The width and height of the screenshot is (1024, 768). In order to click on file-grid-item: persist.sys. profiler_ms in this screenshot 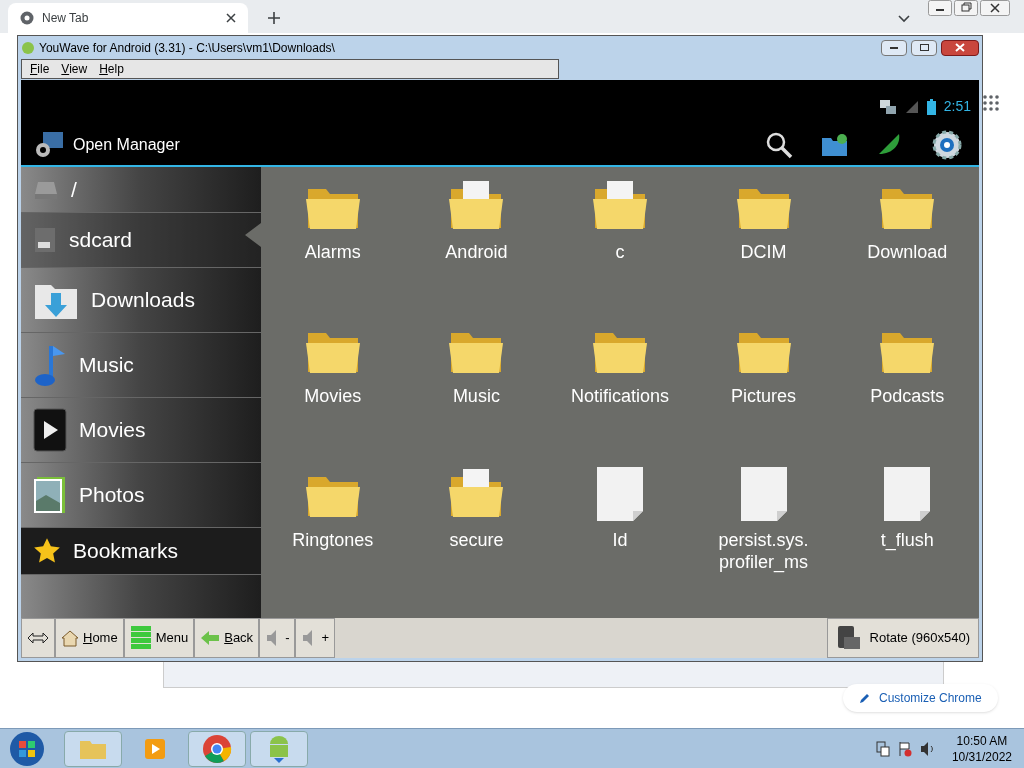, I will do `click(763, 530)`.